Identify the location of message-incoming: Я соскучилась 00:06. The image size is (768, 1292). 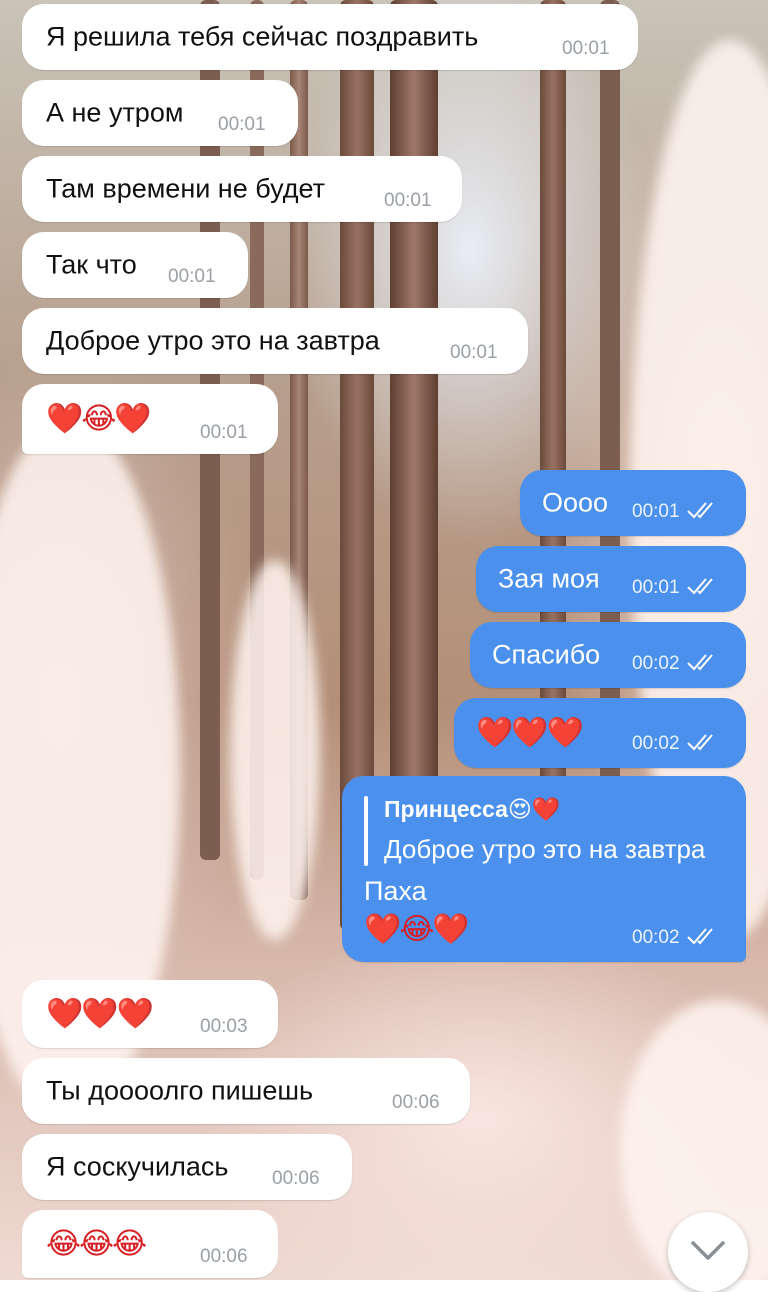
(187, 1167).